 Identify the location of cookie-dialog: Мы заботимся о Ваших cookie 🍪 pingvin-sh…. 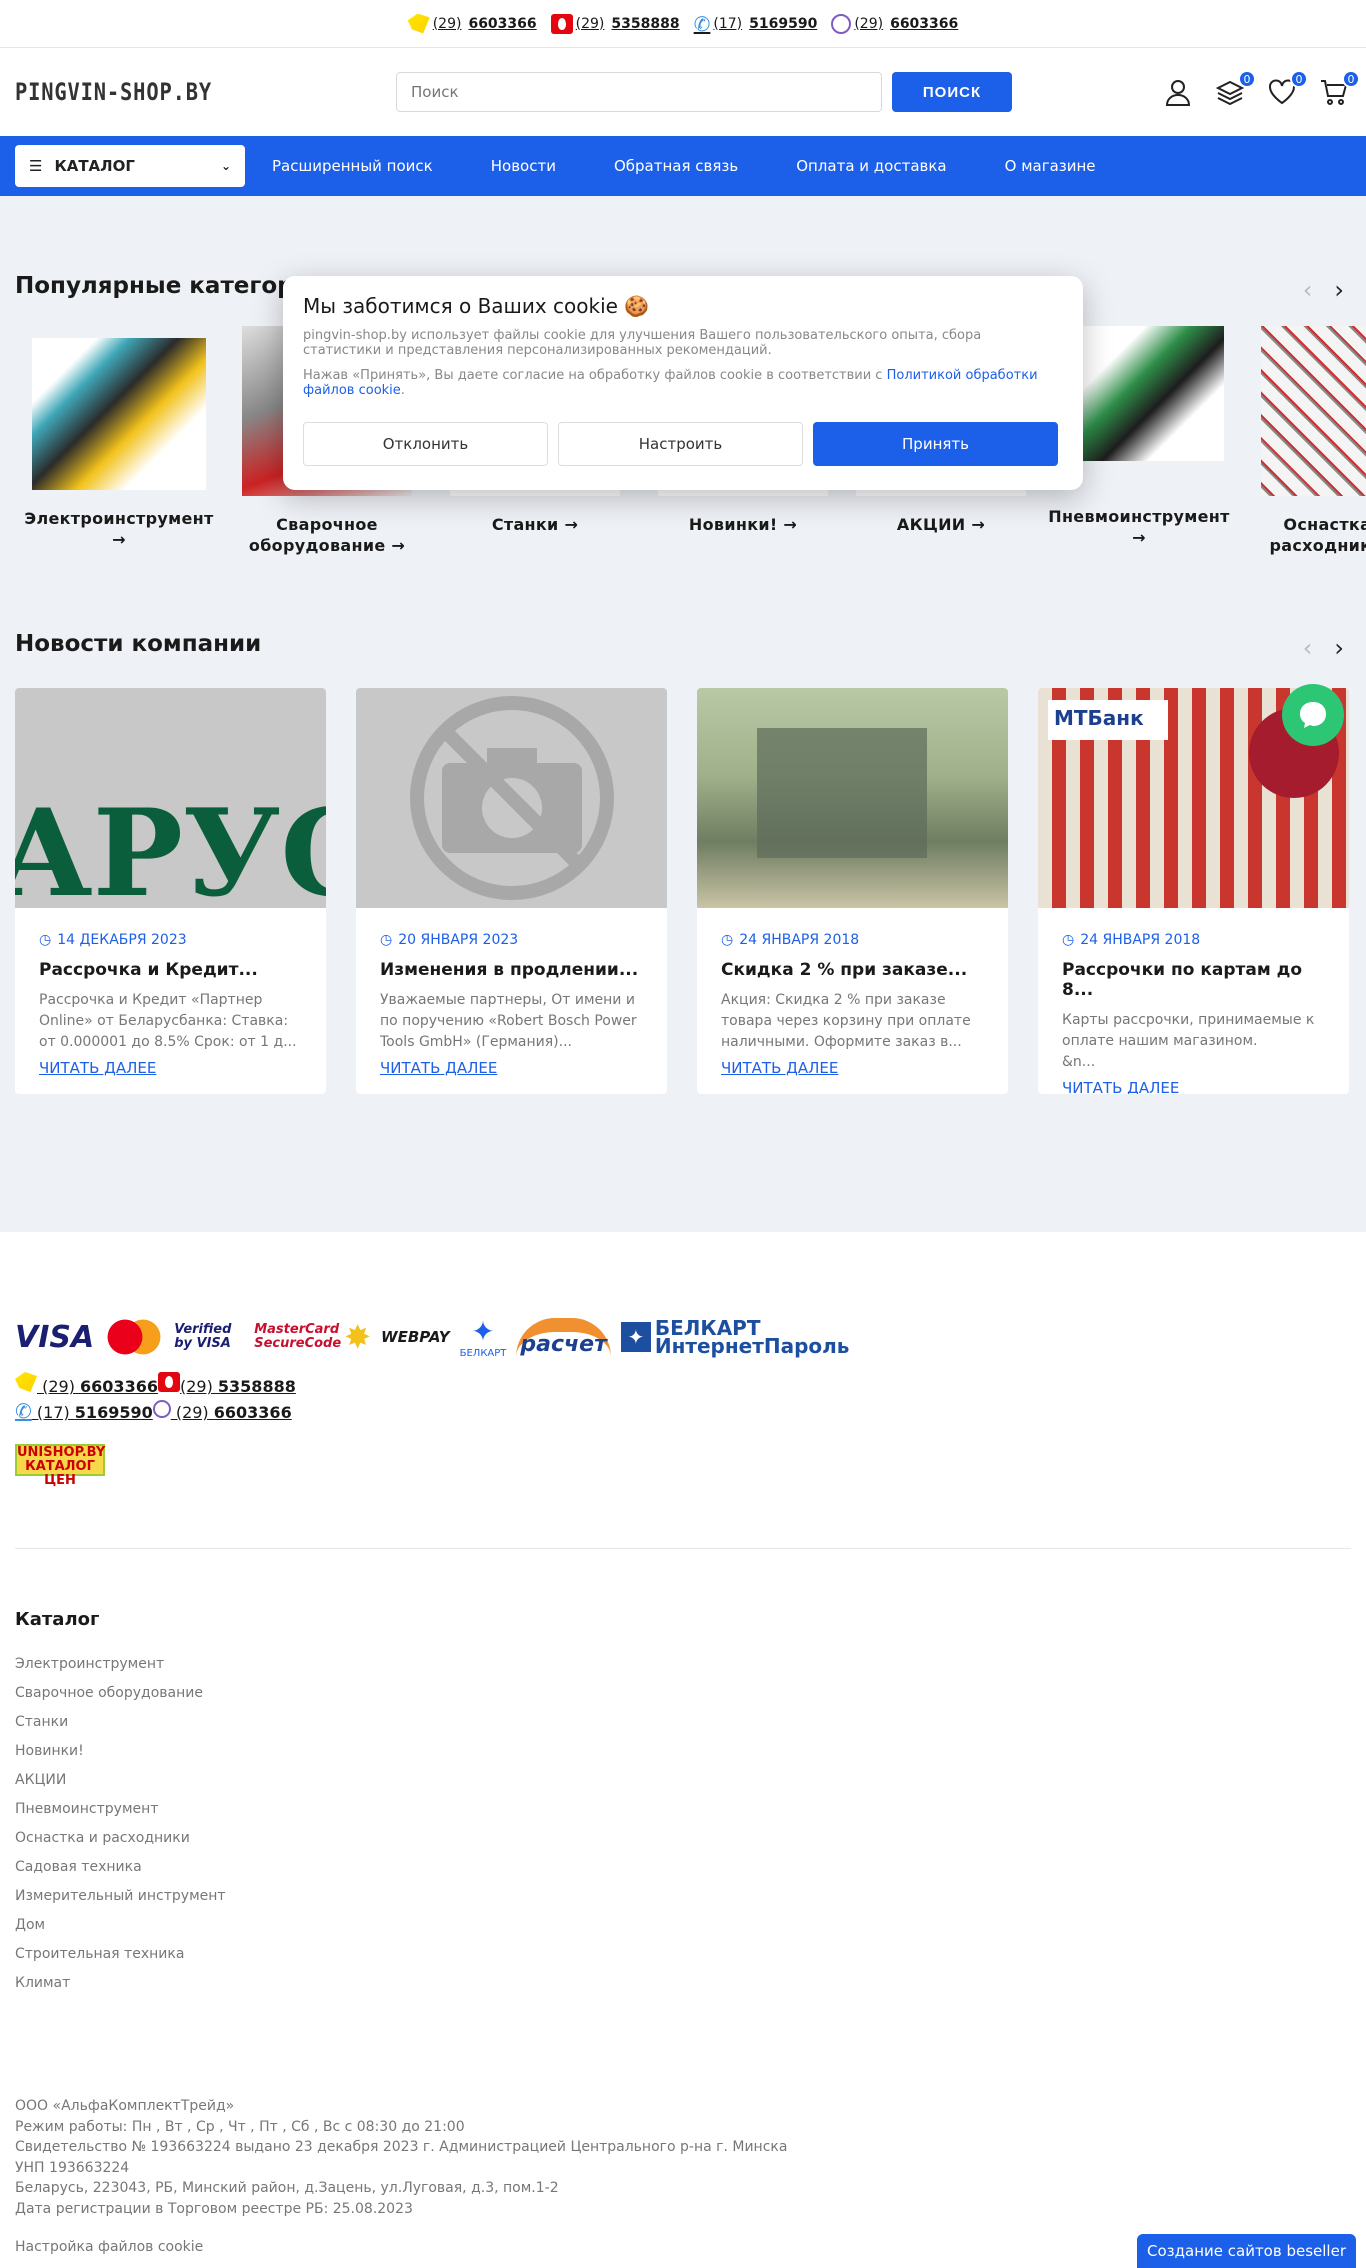
(683, 383).